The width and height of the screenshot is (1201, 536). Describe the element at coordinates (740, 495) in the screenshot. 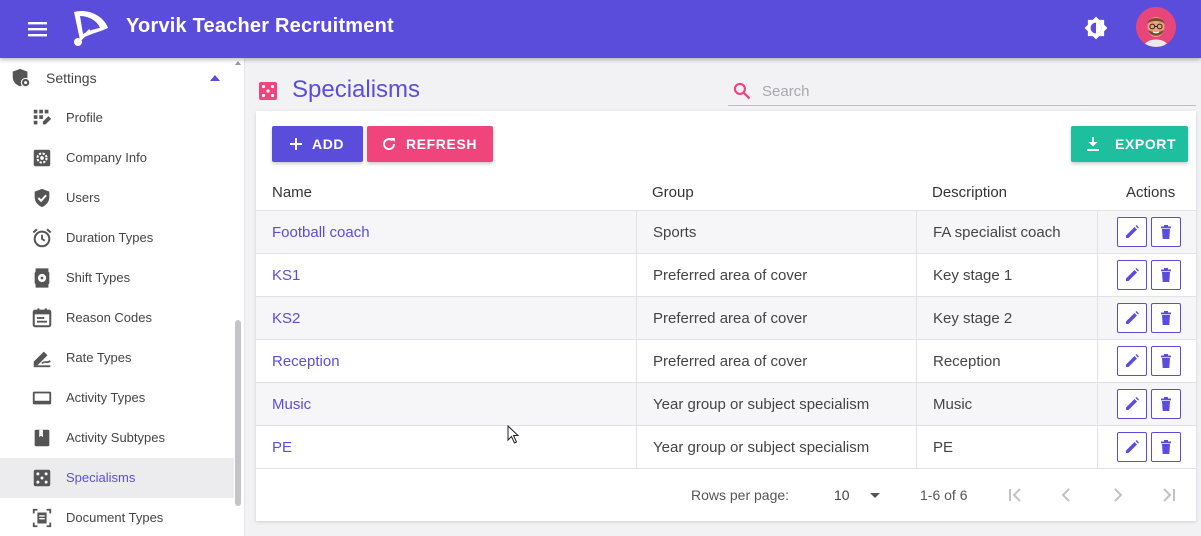

I see `rows-per-page-label: Rows per page:` at that location.